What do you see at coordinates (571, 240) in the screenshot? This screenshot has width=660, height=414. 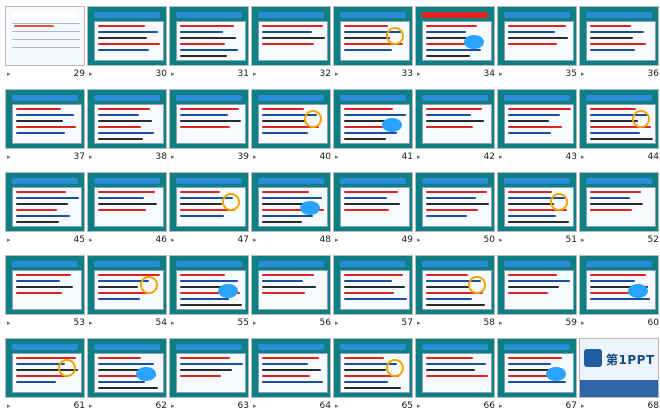 I see `slide-number: 51` at bounding box center [571, 240].